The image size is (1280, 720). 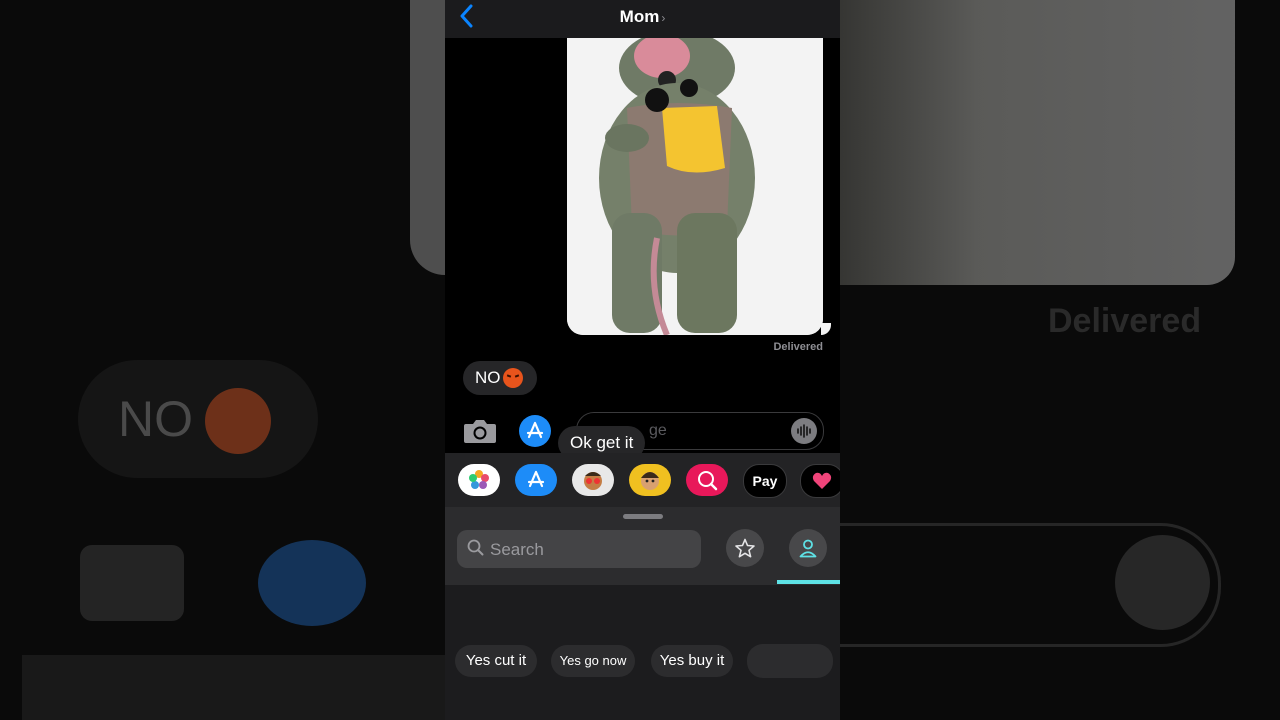 What do you see at coordinates (692, 661) in the screenshot?
I see `suggestion-chip: Yes buy it` at bounding box center [692, 661].